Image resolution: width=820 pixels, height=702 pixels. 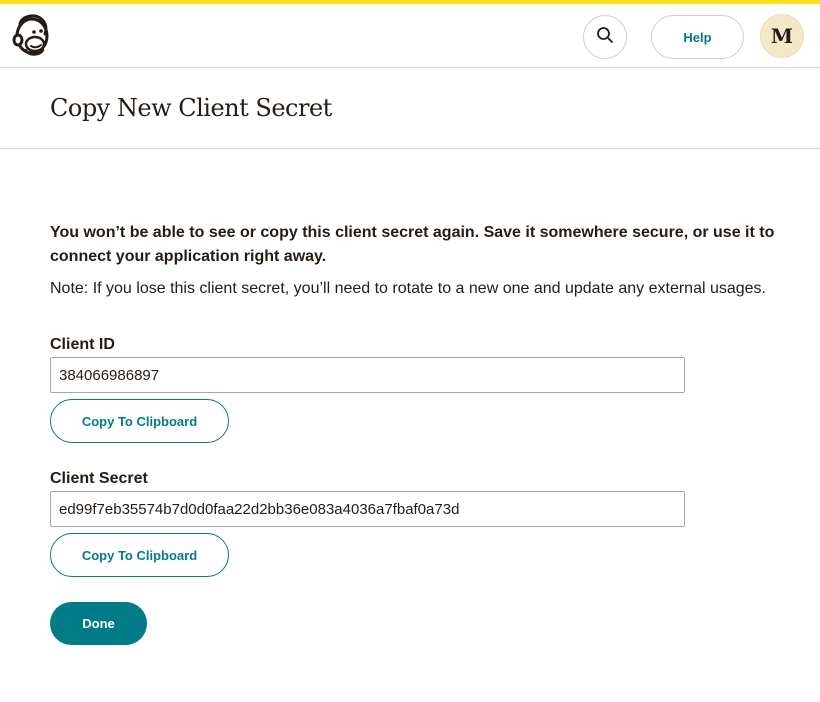 I want to click on copy-client-secret-button: Copy To Clipboard, so click(x=139, y=555).